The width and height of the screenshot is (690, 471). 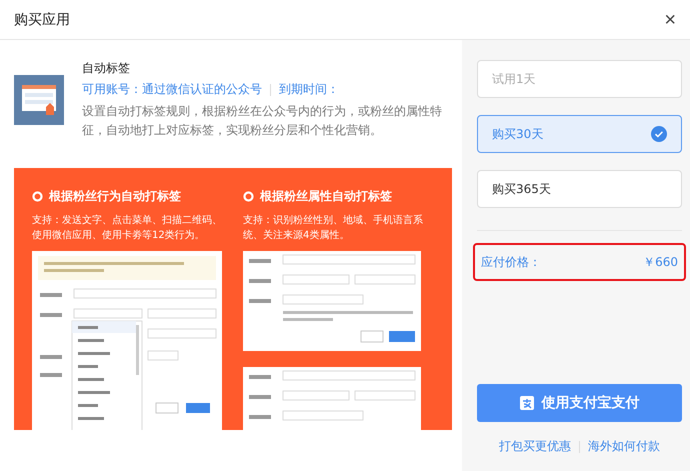 I want to click on plan-option: 购买30天, so click(x=579, y=134).